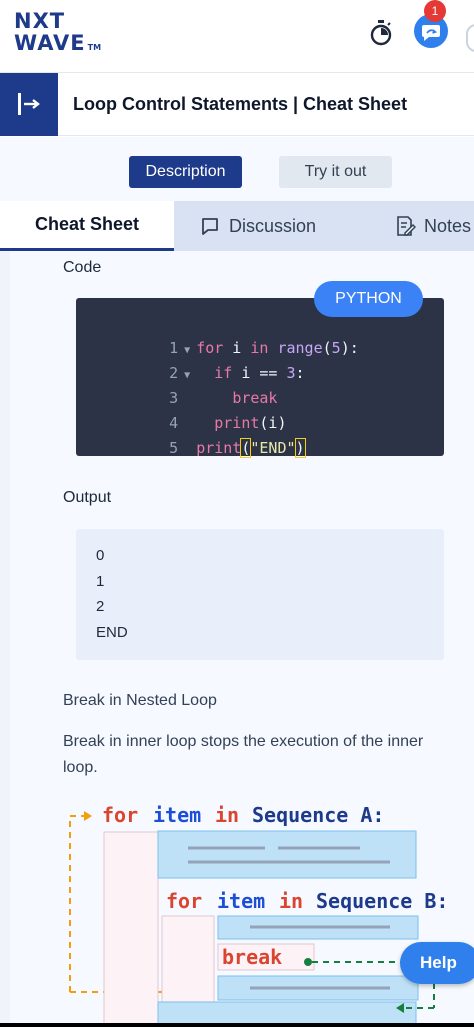 The height and width of the screenshot is (1027, 474). Describe the element at coordinates (94, 47) in the screenshot. I see `logo-trademark: TM` at that location.